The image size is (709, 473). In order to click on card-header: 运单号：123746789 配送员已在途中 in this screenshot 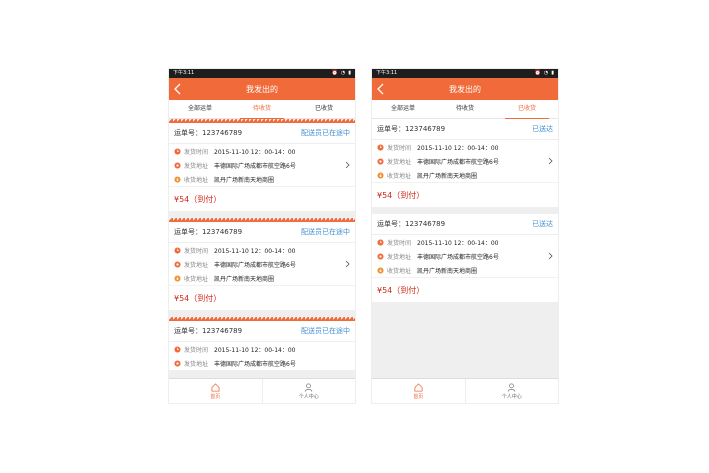, I will do `click(262, 133)`.